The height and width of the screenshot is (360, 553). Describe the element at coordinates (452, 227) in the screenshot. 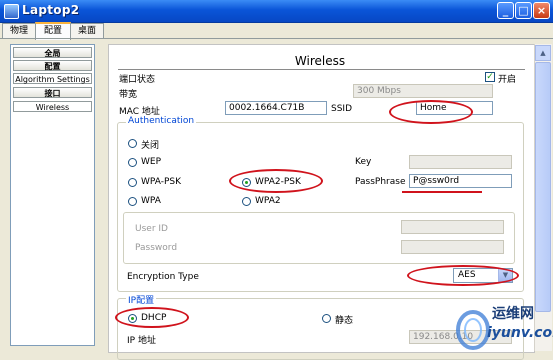

I see `user-id-field` at that location.